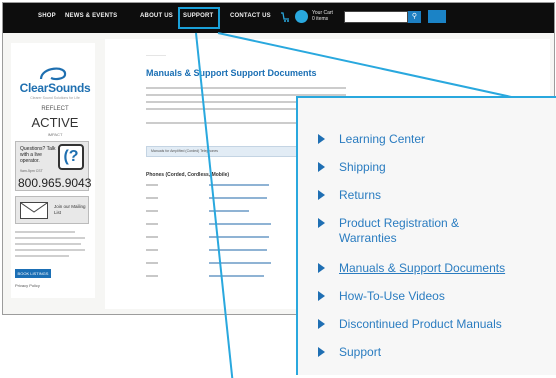 The width and height of the screenshot is (556, 378). I want to click on mailing-list-label: Join our Mailing List, so click(70, 209).